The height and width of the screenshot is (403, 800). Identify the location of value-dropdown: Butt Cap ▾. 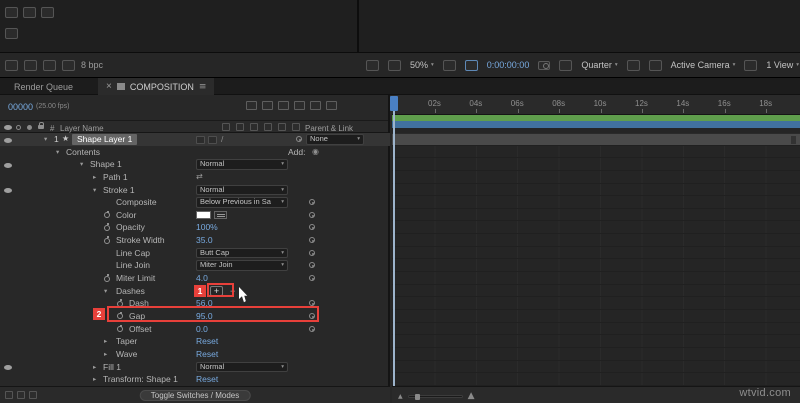
(242, 253).